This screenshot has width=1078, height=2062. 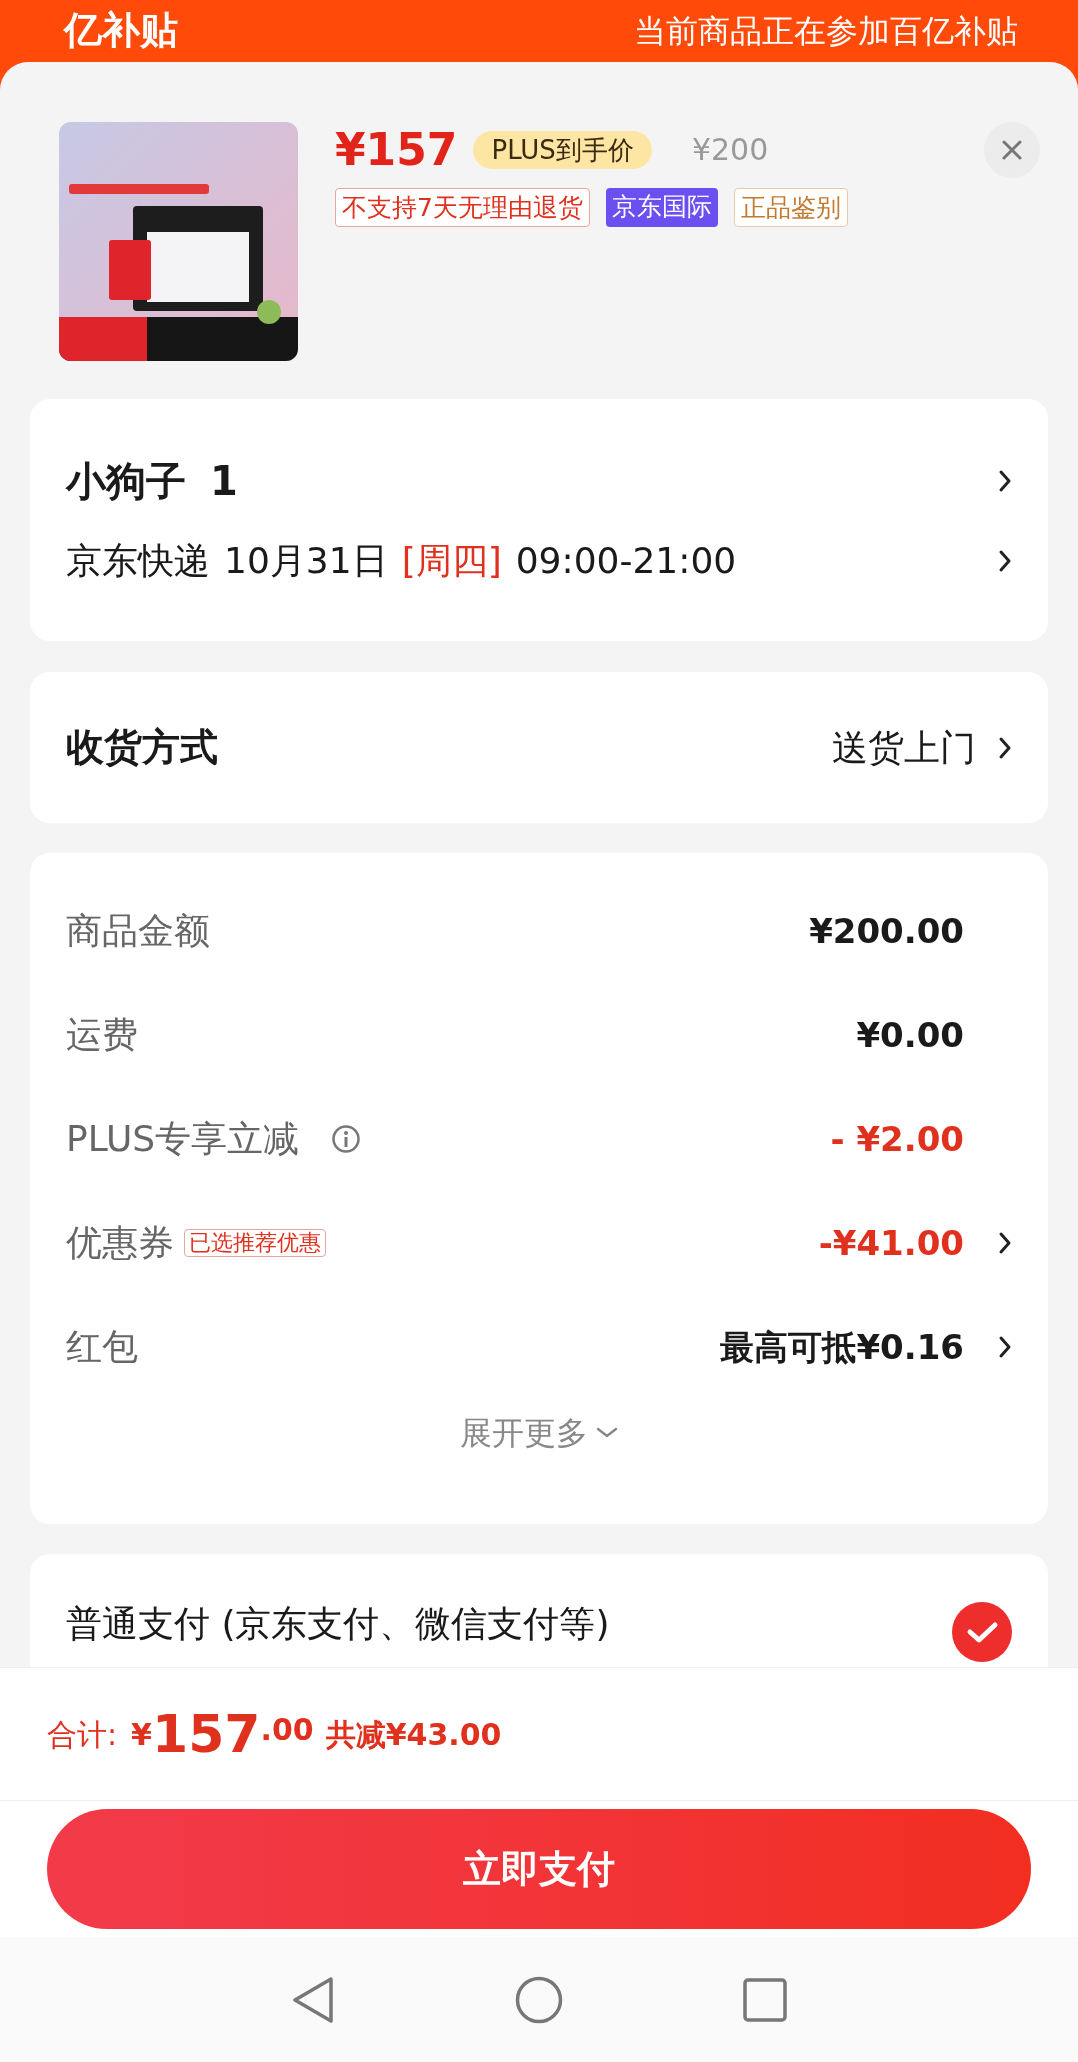 I want to click on product-tag: 京东国际, so click(x=661, y=207).